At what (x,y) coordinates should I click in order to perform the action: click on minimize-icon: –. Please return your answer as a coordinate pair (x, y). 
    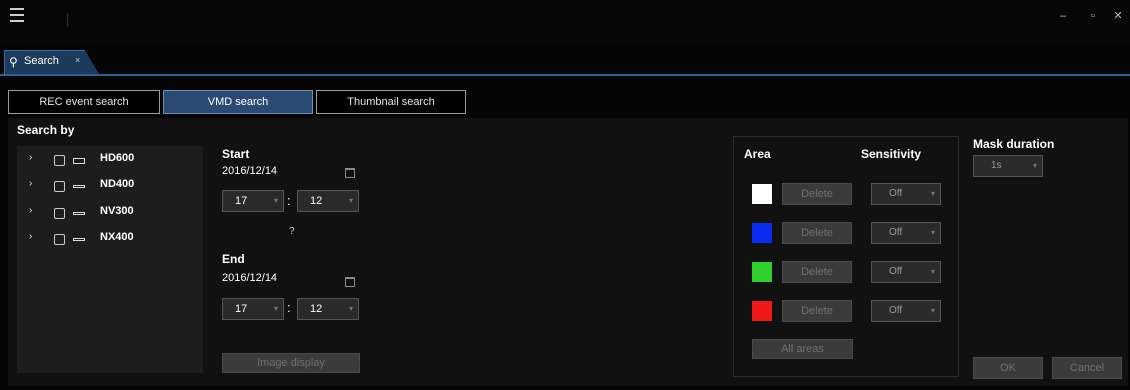
    Looking at the image, I should click on (1063, 16).